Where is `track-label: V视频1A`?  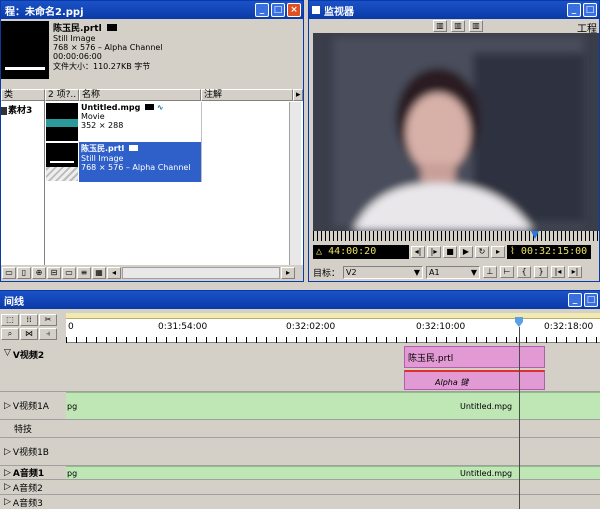 track-label: V视频1A is located at coordinates (30, 407).